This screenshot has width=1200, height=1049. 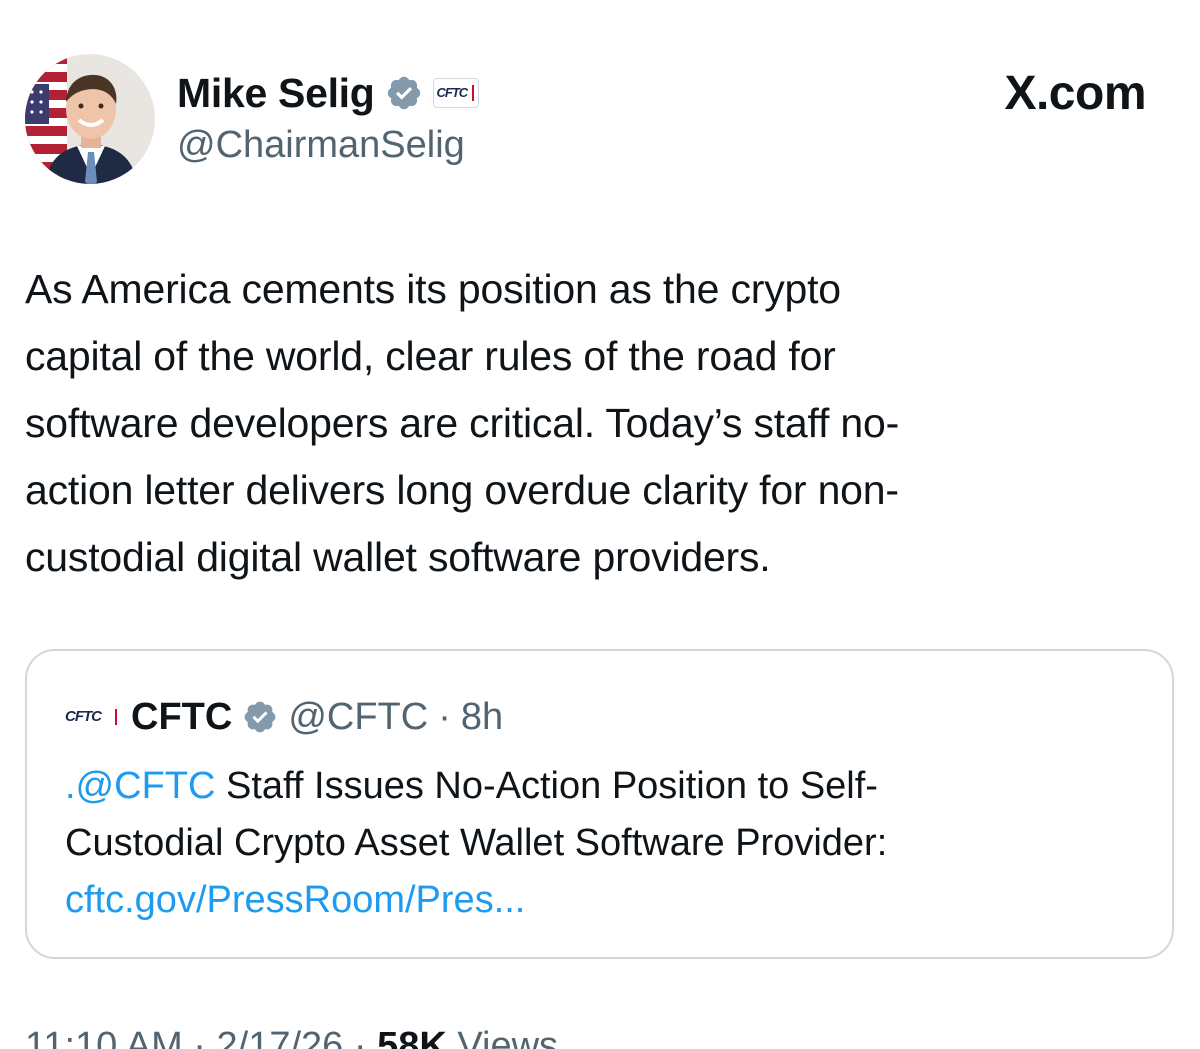 I want to click on author-avatar, so click(x=90, y=119).